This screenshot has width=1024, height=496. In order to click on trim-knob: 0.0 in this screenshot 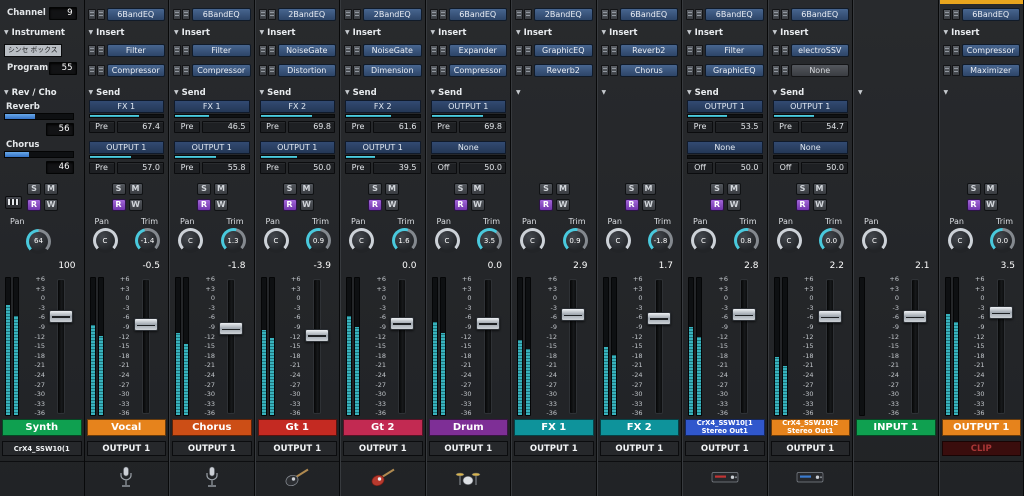, I will do `click(1002, 240)`.